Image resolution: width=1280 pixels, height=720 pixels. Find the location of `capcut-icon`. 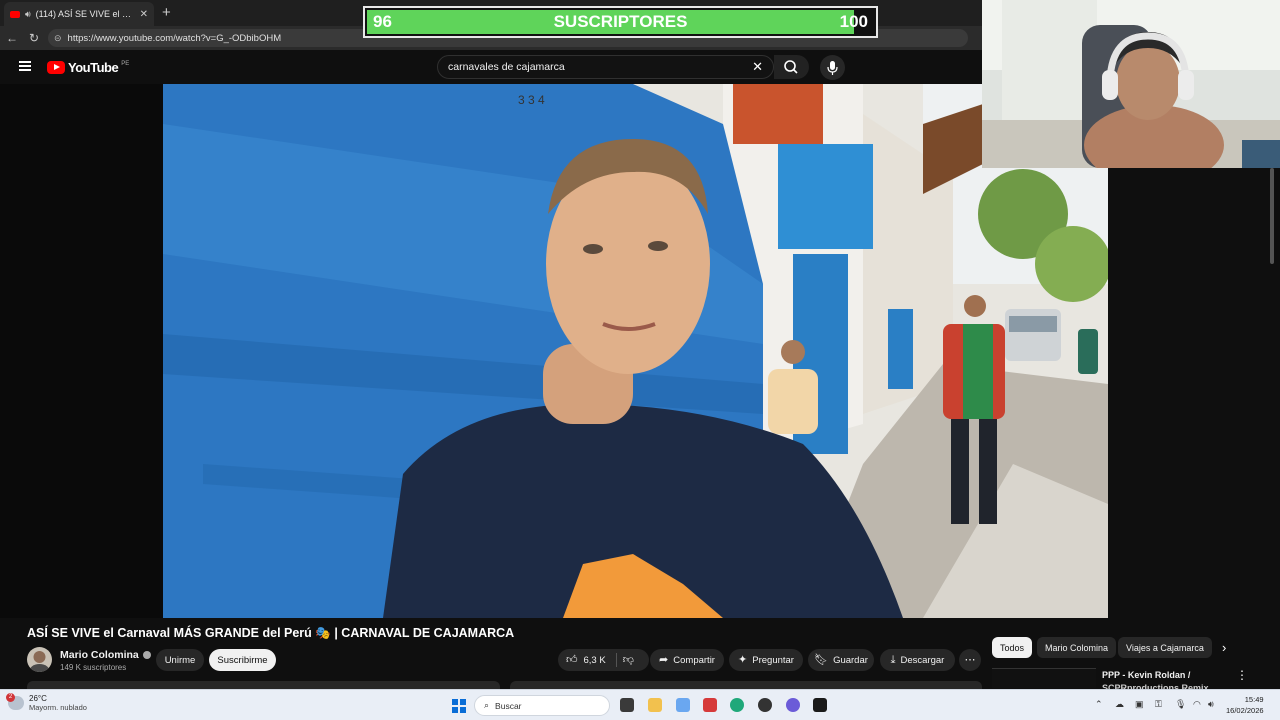

capcut-icon is located at coordinates (820, 705).